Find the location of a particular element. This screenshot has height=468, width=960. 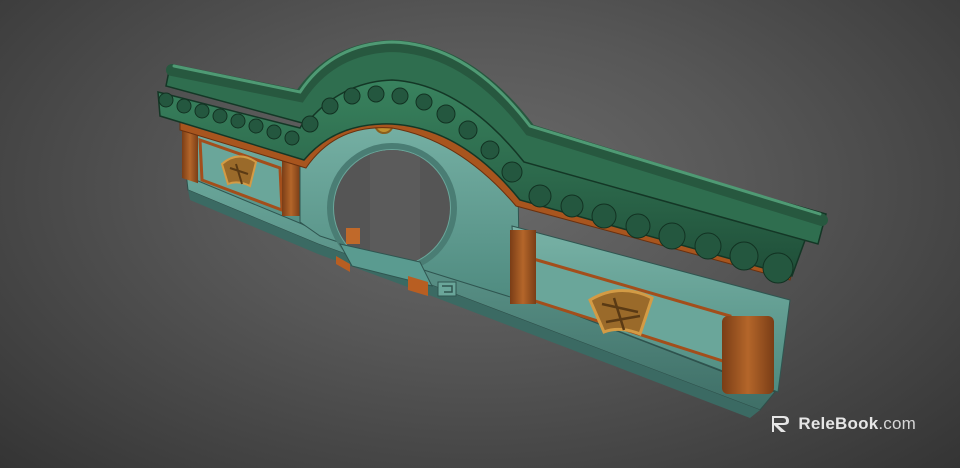

left-fan-window is located at coordinates (239, 171).